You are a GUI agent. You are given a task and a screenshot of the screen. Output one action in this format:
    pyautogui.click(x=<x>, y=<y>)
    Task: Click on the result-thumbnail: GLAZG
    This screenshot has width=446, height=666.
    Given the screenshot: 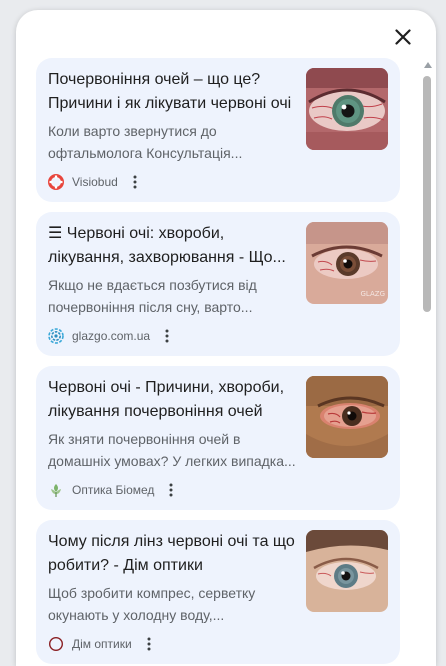 What is the action you would take?
    pyautogui.click(x=347, y=263)
    